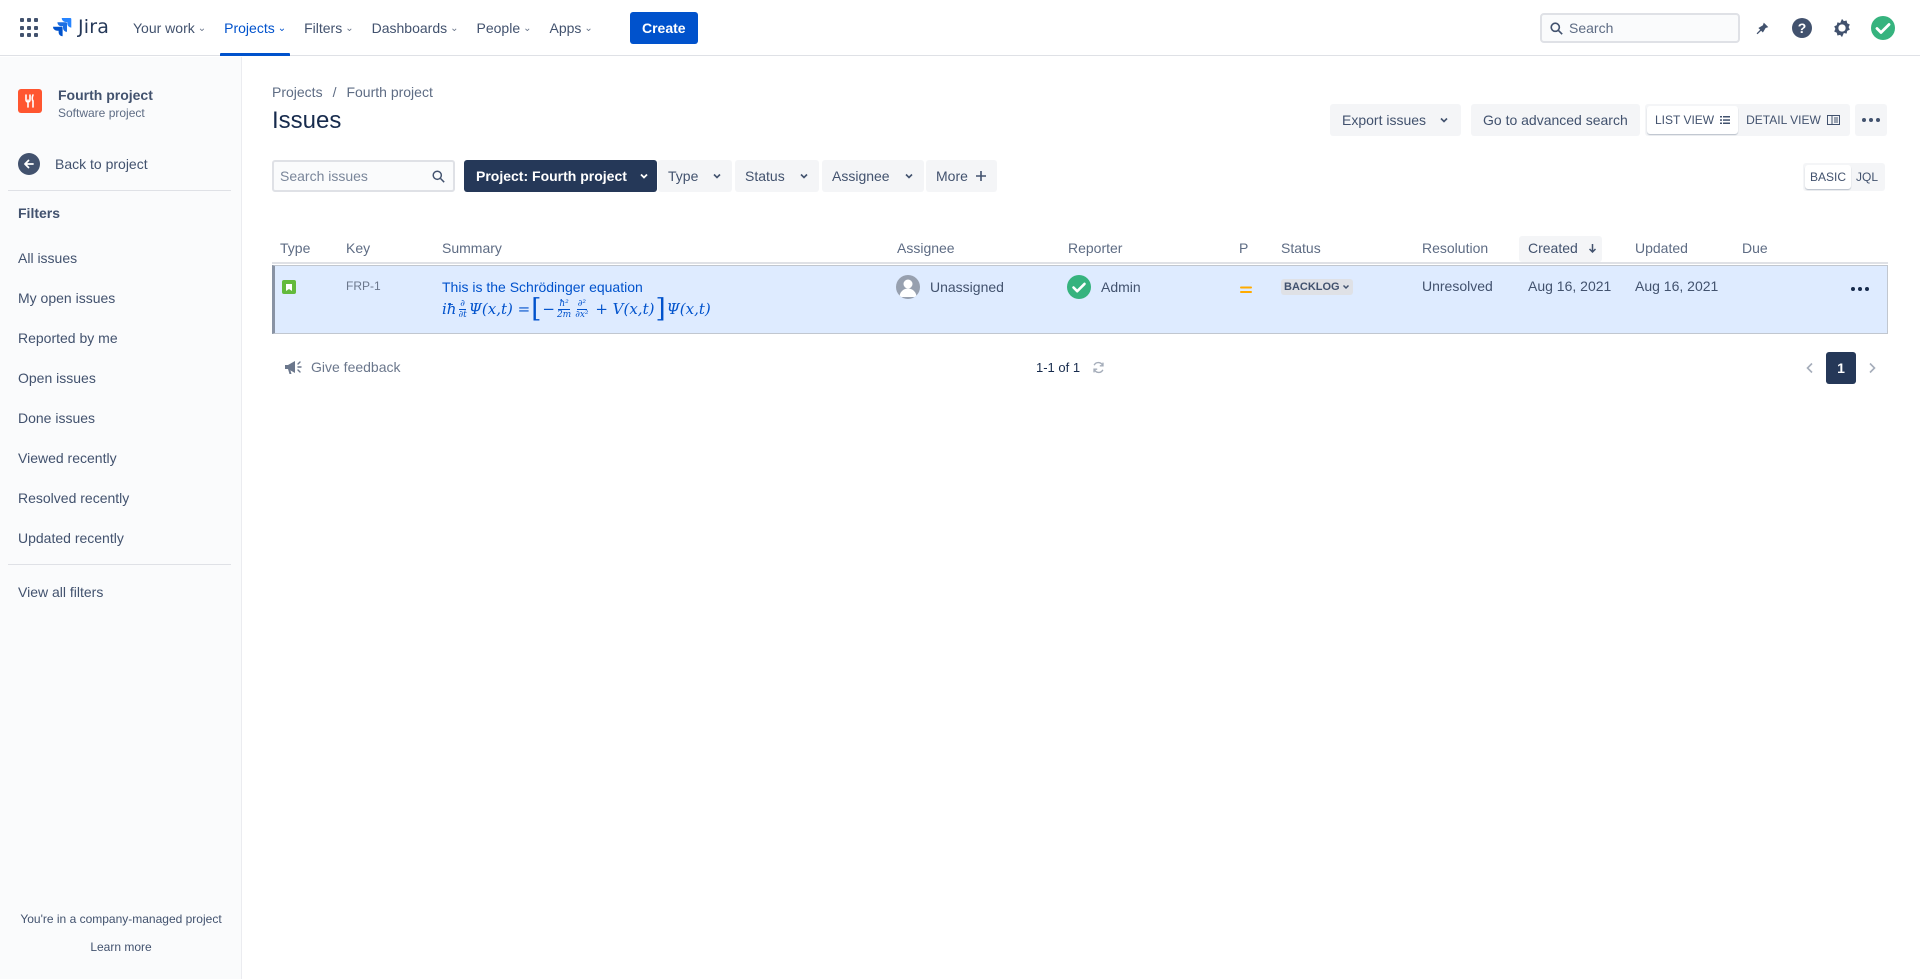 The image size is (1920, 979). What do you see at coordinates (80, 27) in the screenshot?
I see `jira-logo: Jira` at bounding box center [80, 27].